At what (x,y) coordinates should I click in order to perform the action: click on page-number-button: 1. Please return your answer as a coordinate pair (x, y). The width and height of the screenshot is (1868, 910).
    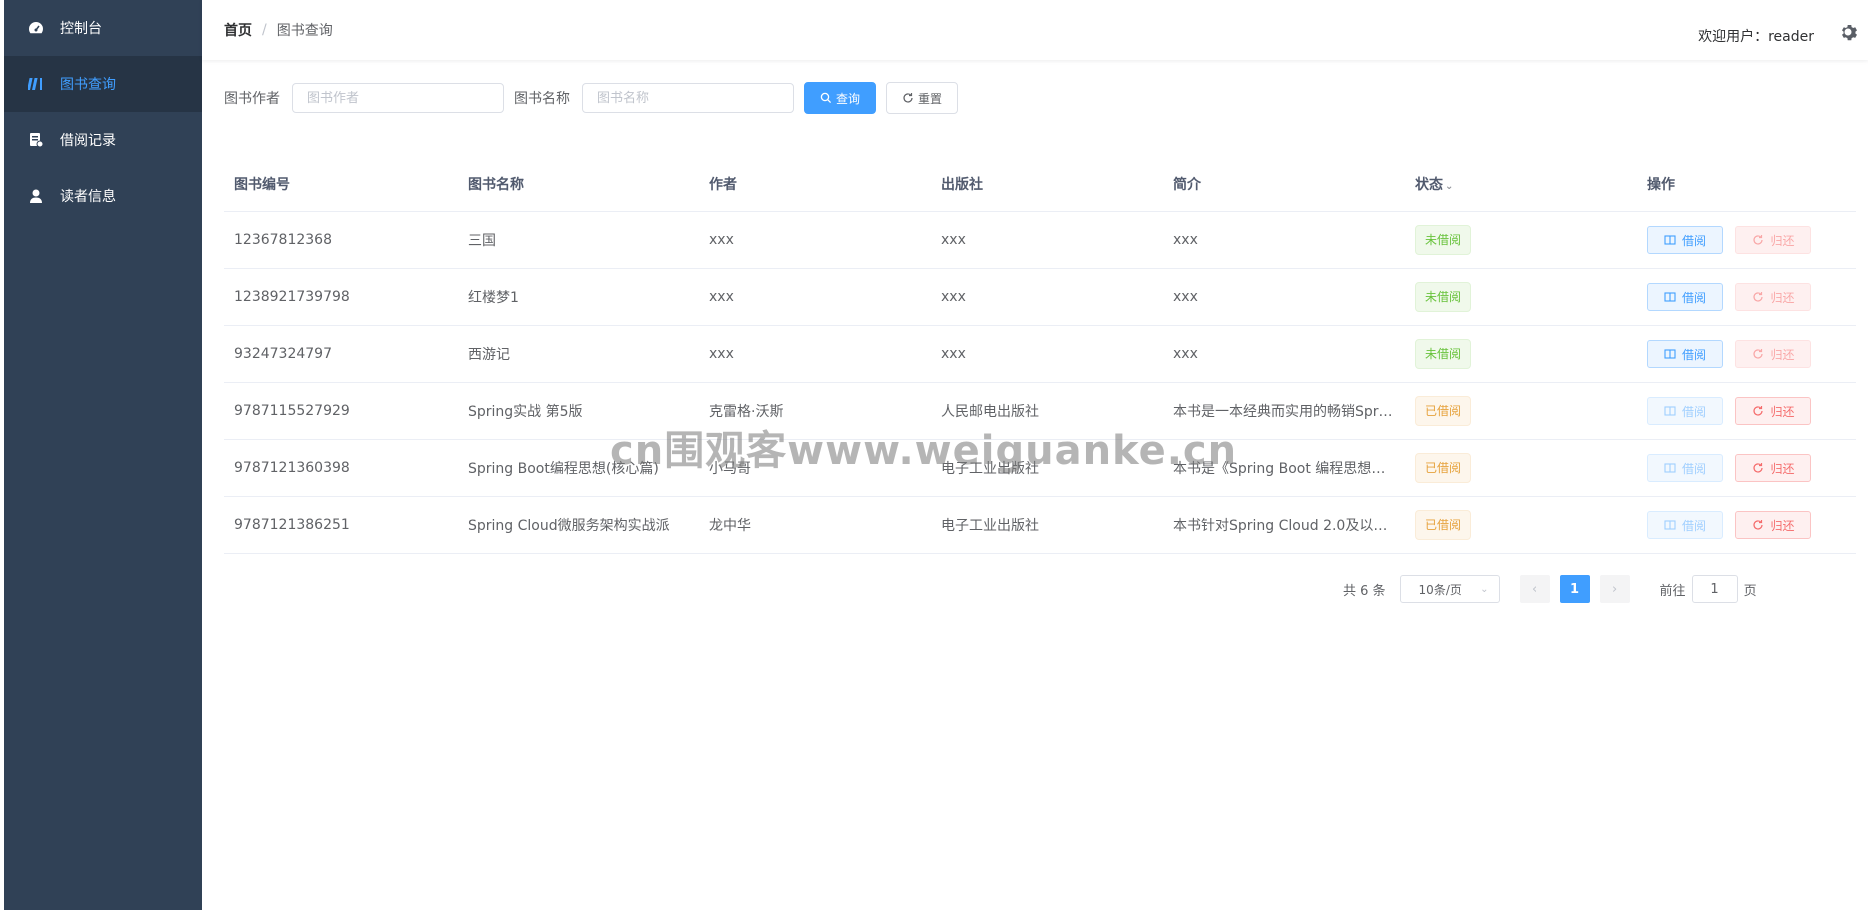
    Looking at the image, I should click on (1574, 589).